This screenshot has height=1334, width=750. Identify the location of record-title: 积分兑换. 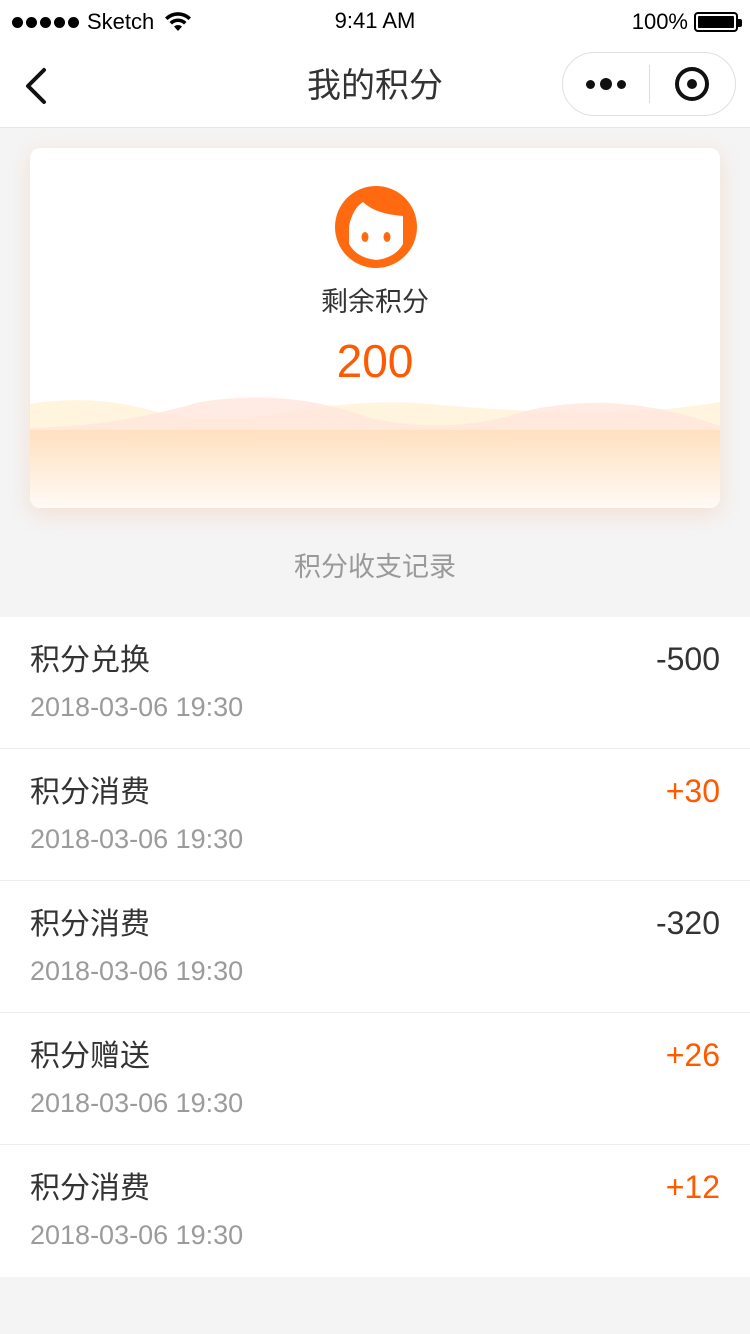
(90, 660).